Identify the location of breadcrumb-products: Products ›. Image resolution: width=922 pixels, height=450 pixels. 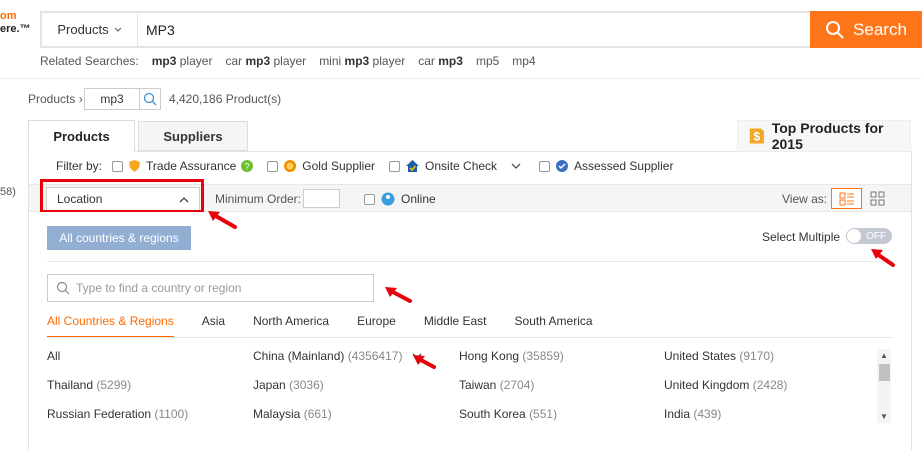
(55, 99).